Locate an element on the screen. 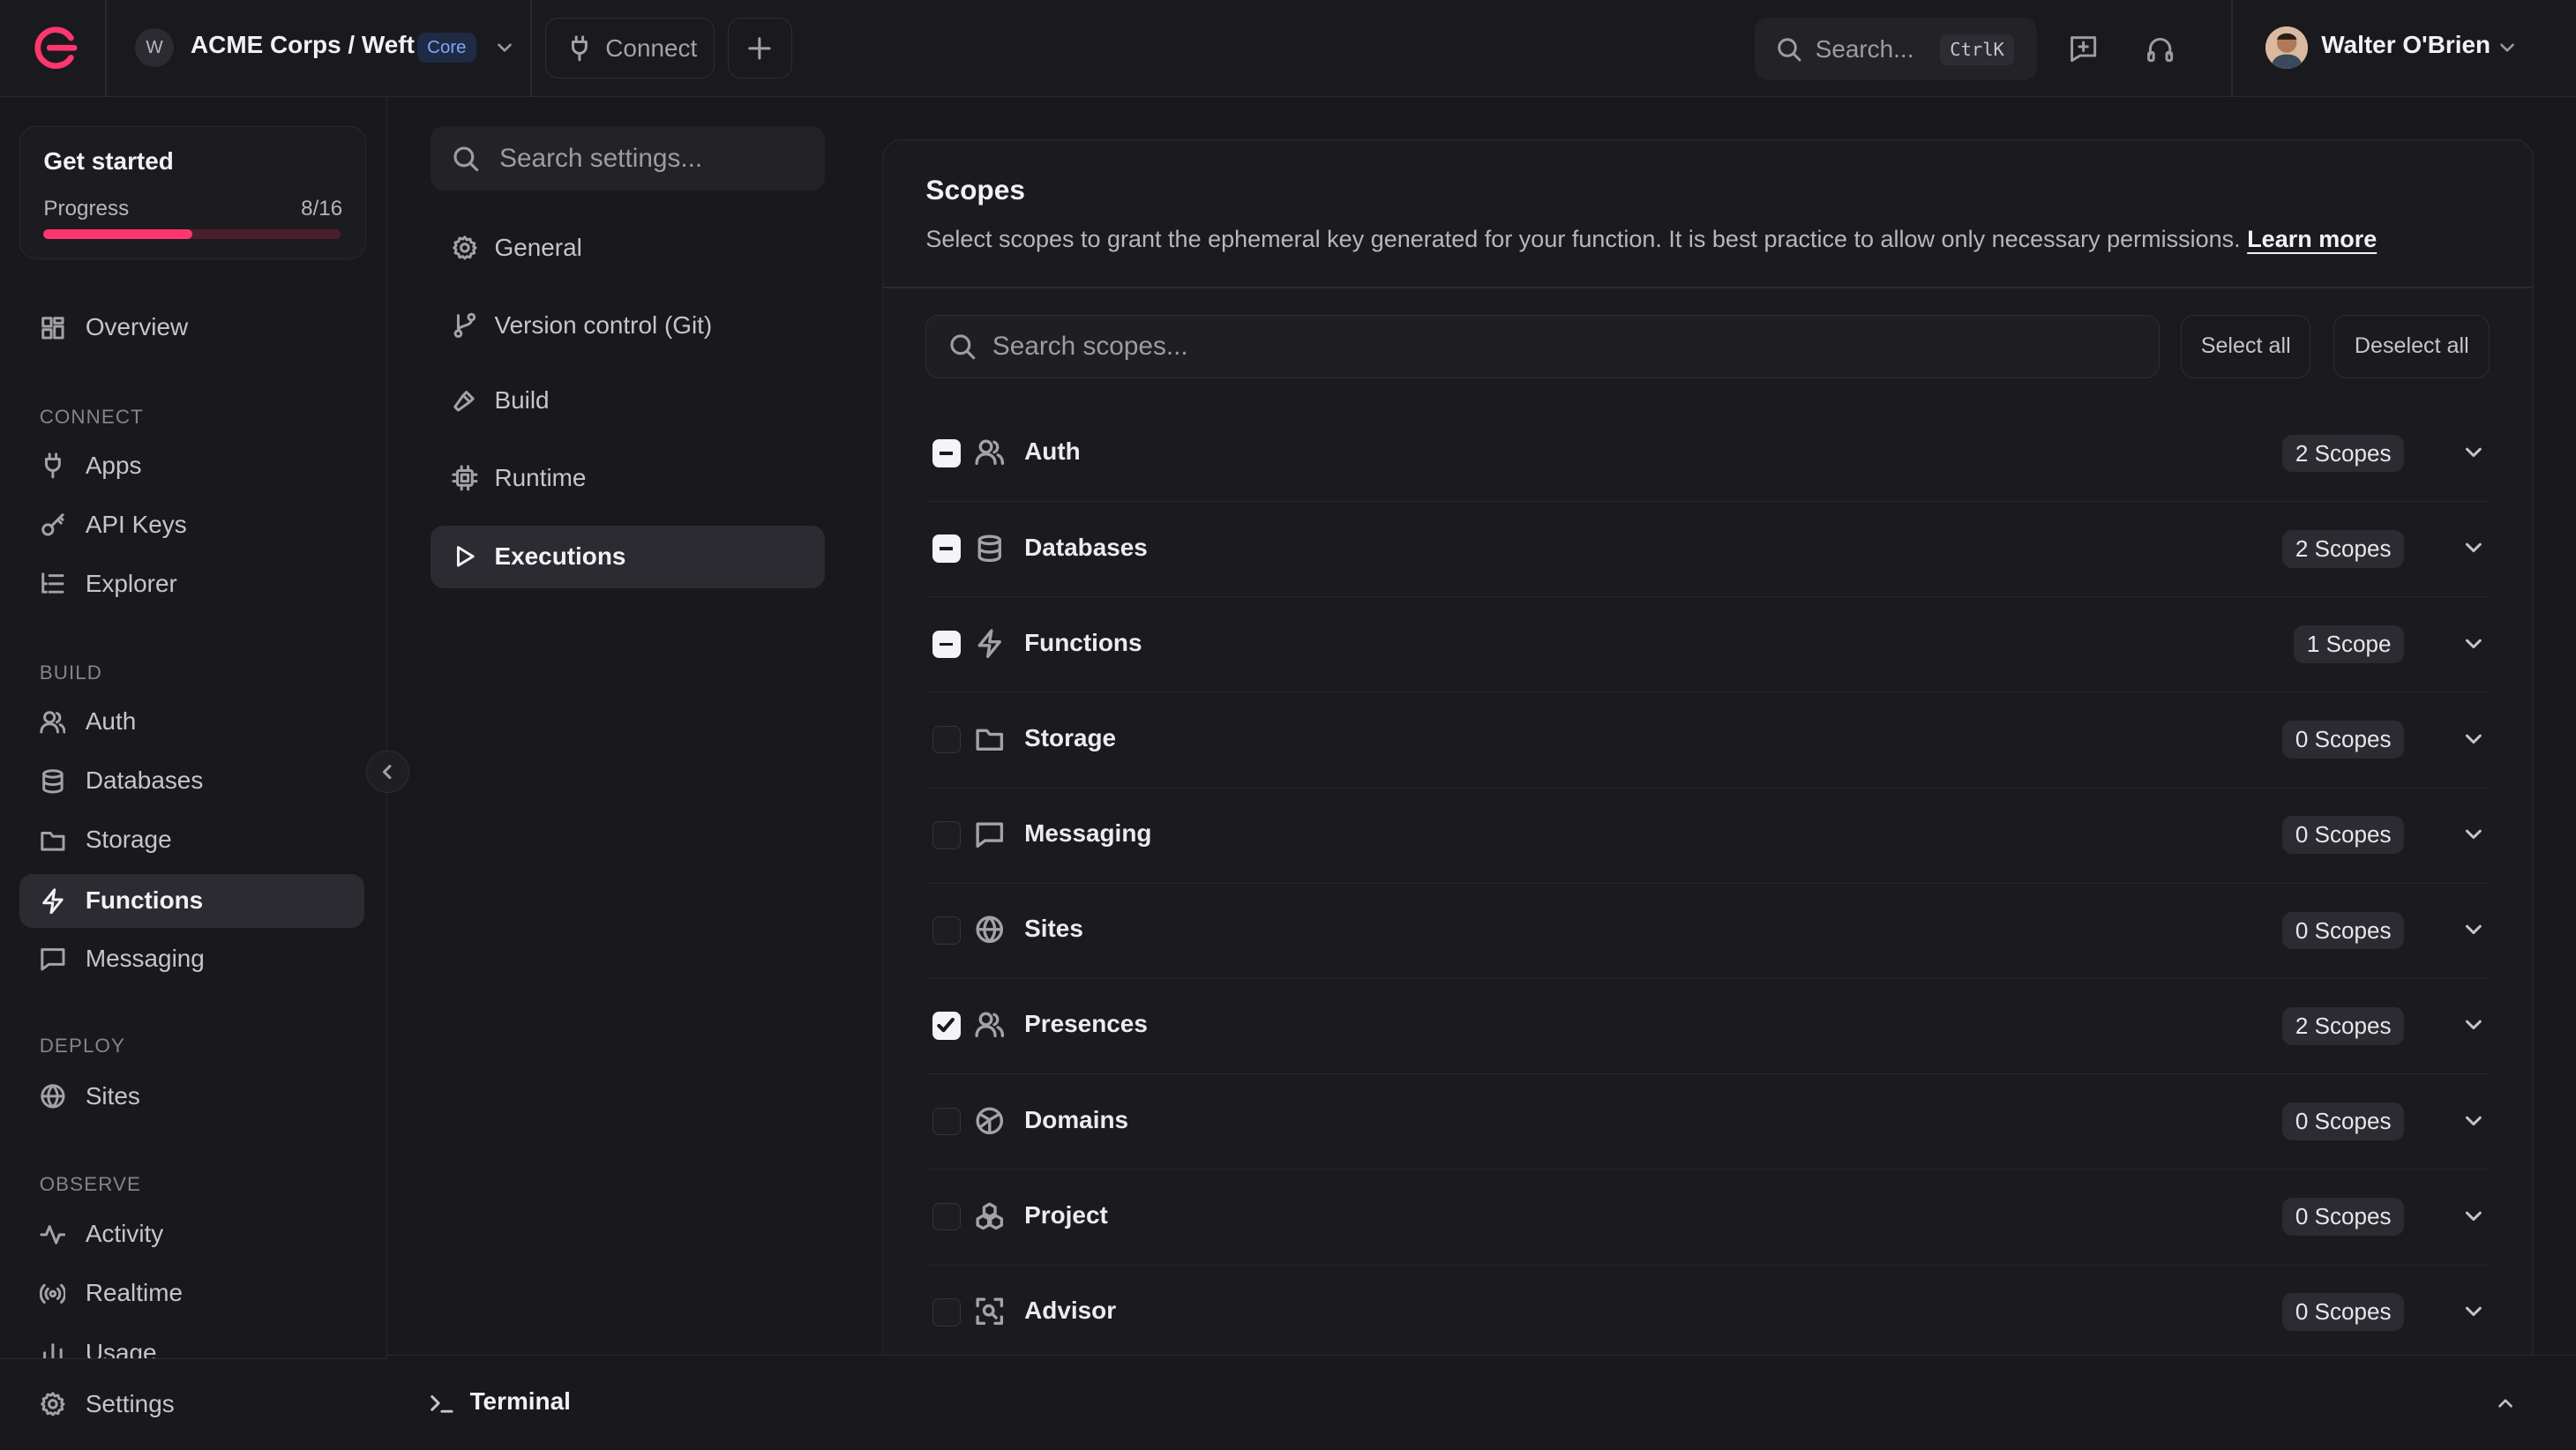 The height and width of the screenshot is (1450, 2576). scope-count-badge: 1 Scope is located at coordinates (2349, 644).